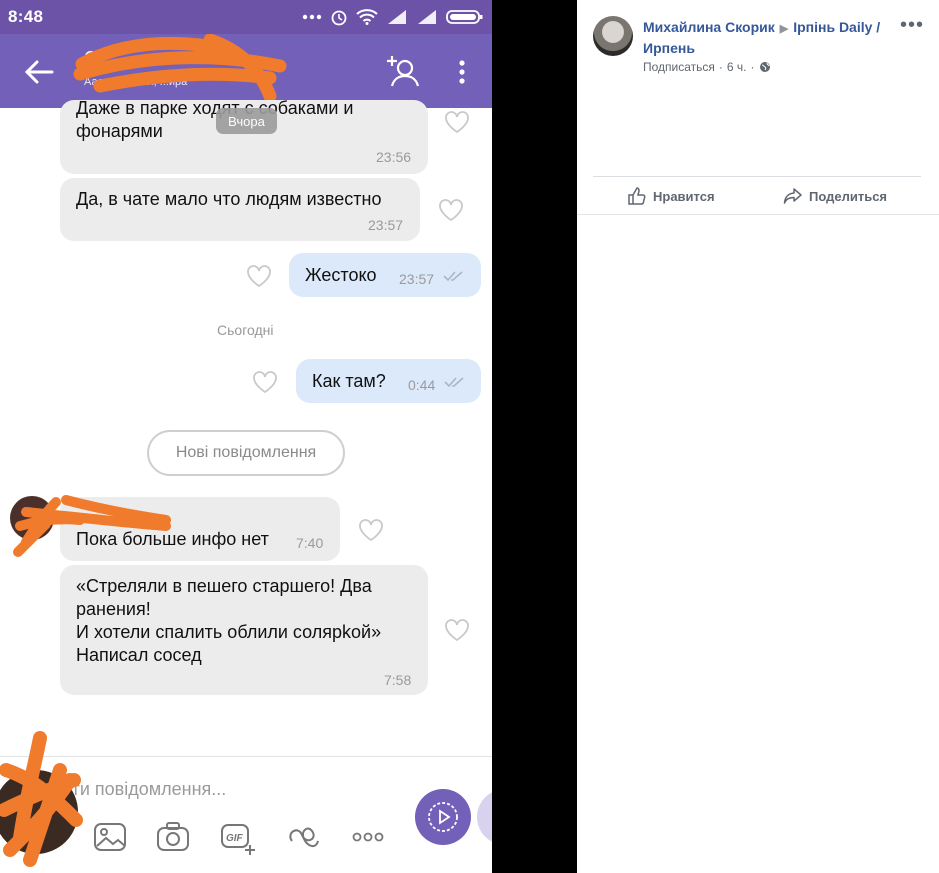 The height and width of the screenshot is (873, 939). Describe the element at coordinates (235, 838) in the screenshot. I see `svg-text: GIF` at that location.